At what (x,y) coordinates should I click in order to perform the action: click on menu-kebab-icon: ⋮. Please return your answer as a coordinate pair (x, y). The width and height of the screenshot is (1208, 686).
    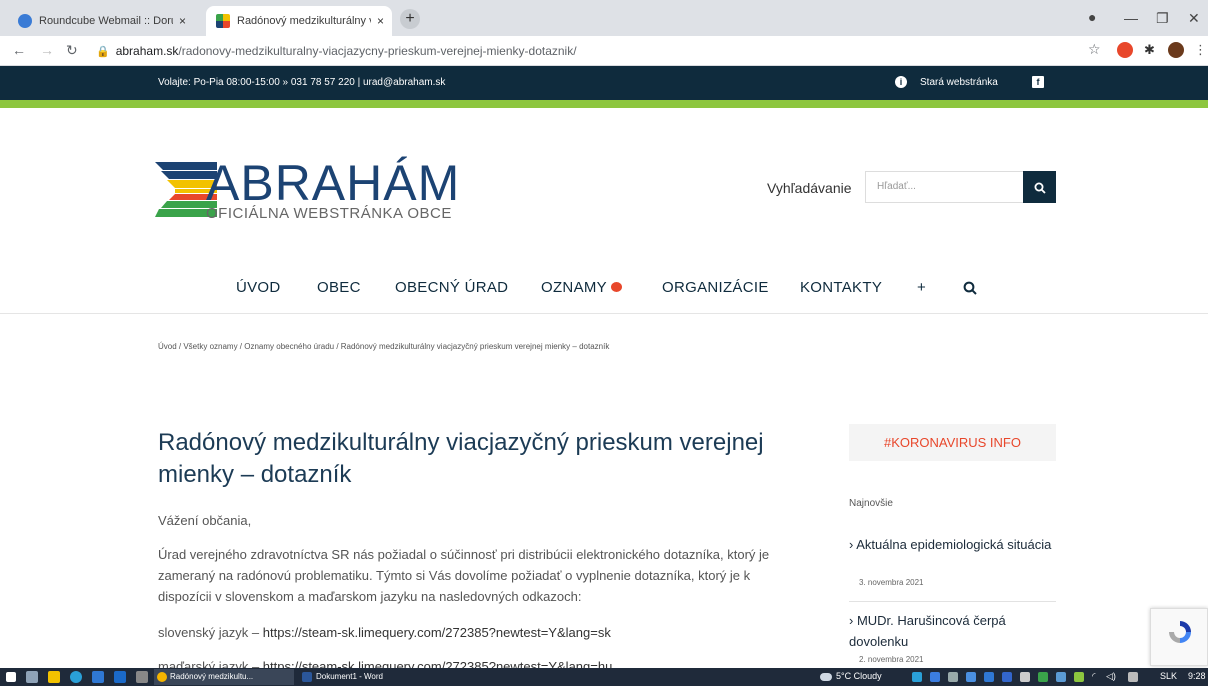
    Looking at the image, I should click on (1201, 50).